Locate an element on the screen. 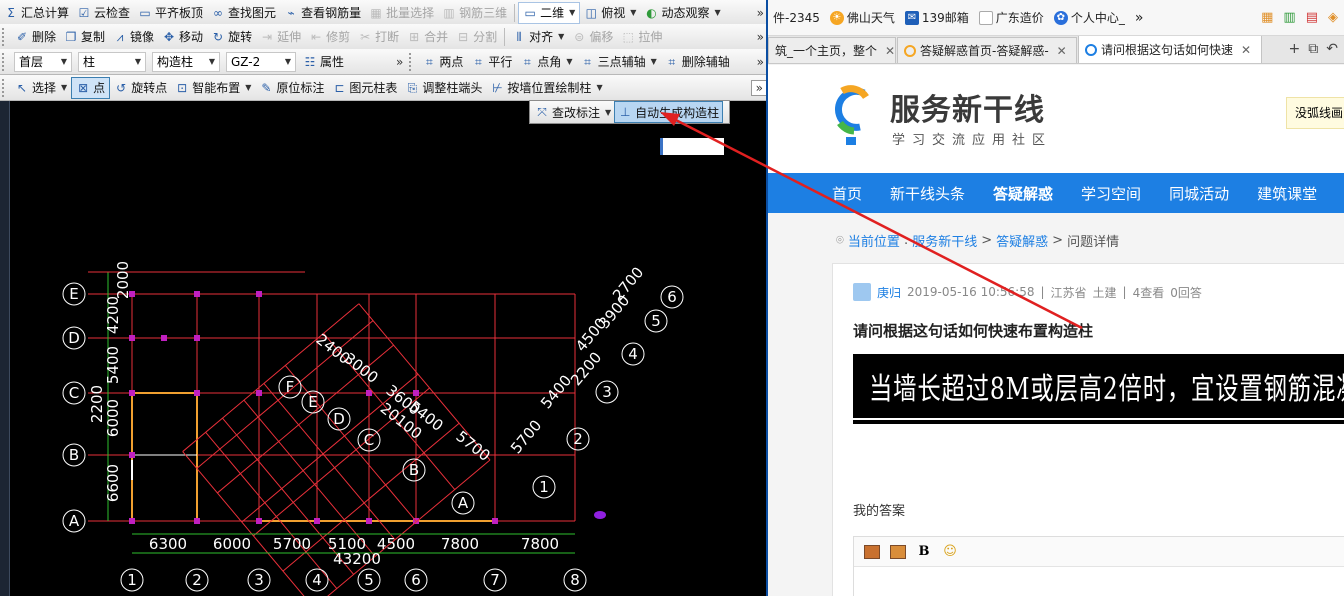 Image resolution: width=1344 pixels, height=596 pixels. favorites-overflow-icon: » is located at coordinates (1139, 18).